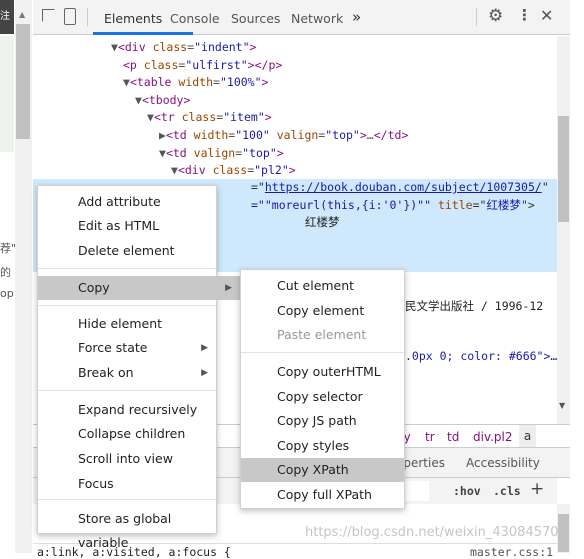 The width and height of the screenshot is (584, 559). I want to click on menu-item-label: Copy element, so click(321, 310).